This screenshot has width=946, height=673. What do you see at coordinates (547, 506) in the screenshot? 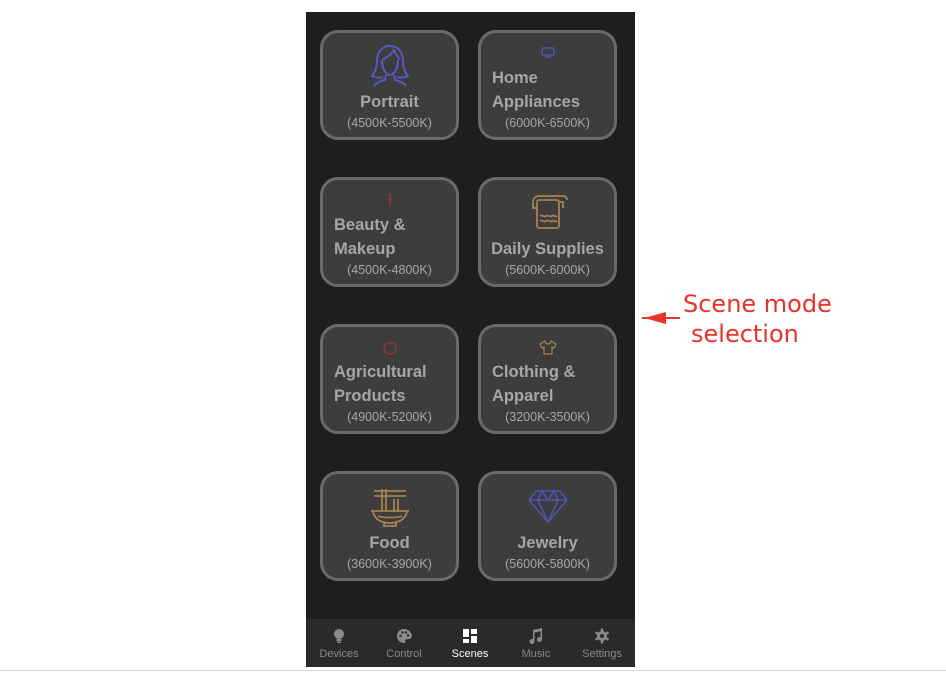
I see `diamond-icon` at bounding box center [547, 506].